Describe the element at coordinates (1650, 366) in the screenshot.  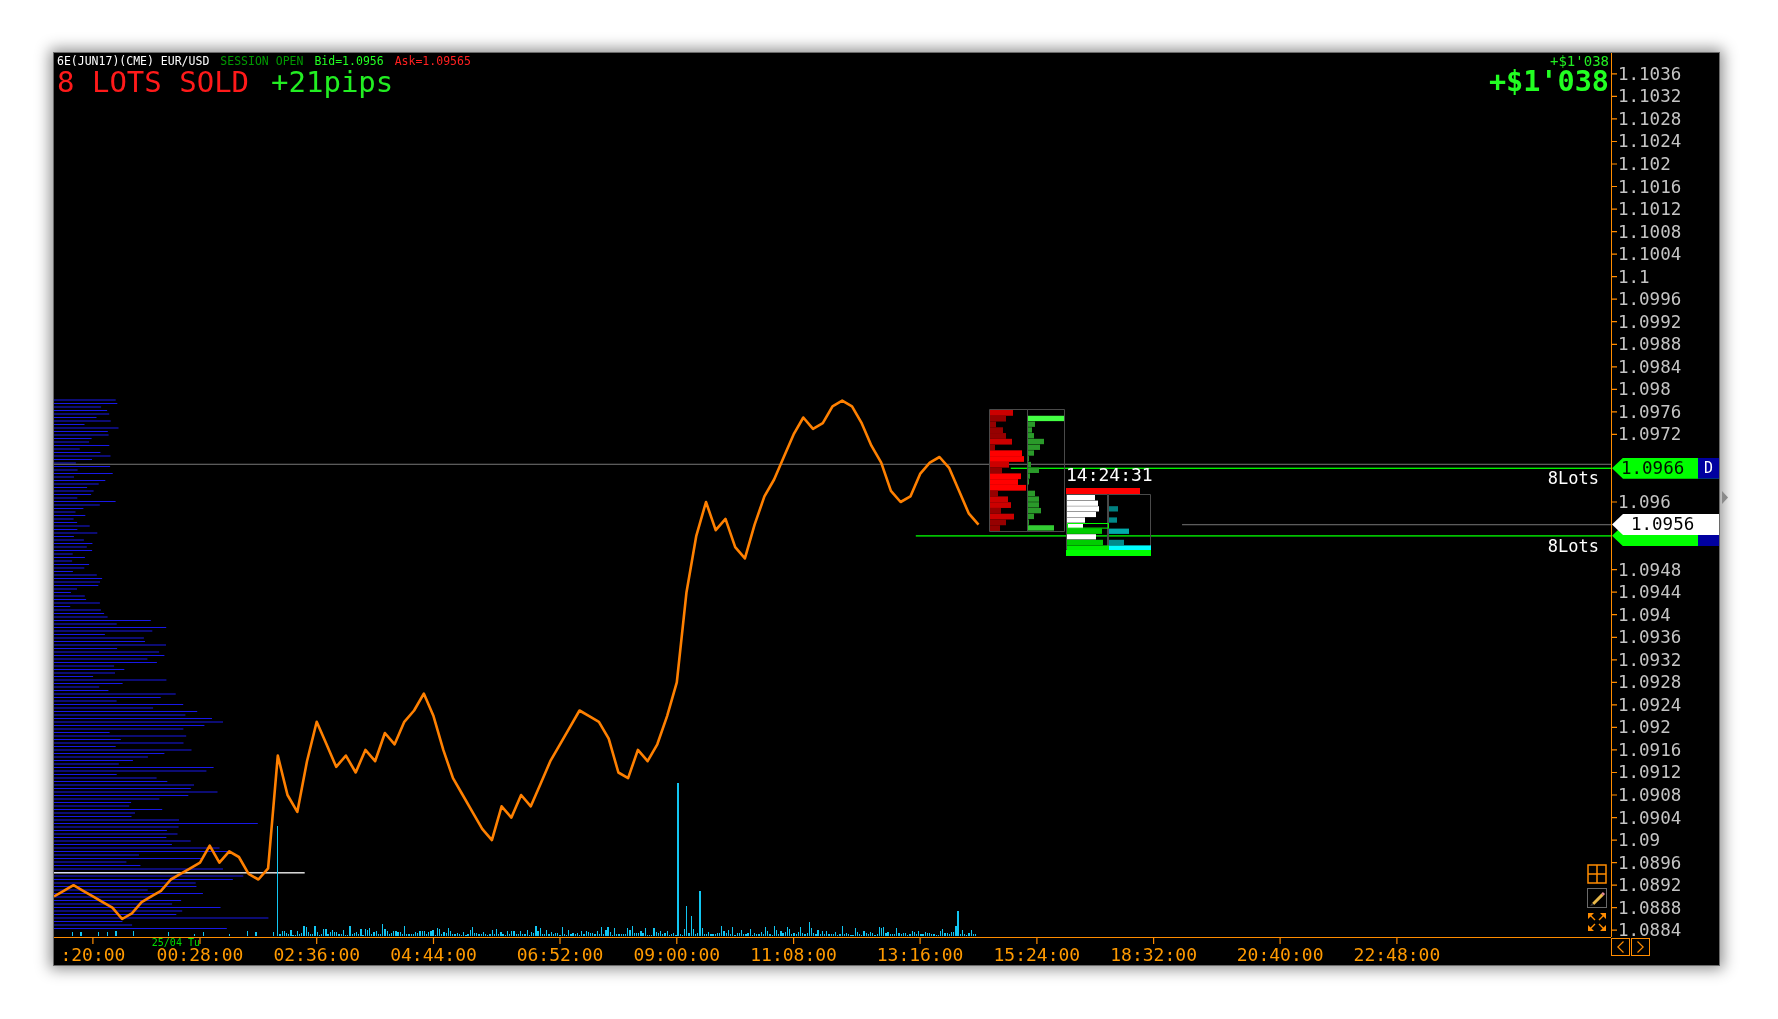
I see `price-label: 1.0984` at that location.